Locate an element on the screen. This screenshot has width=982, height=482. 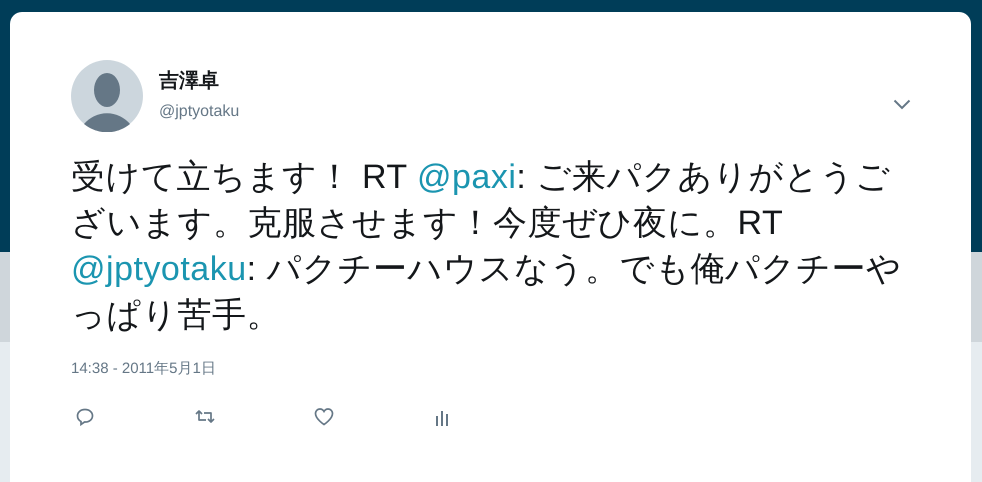
chevron-down-icon is located at coordinates (902, 104).